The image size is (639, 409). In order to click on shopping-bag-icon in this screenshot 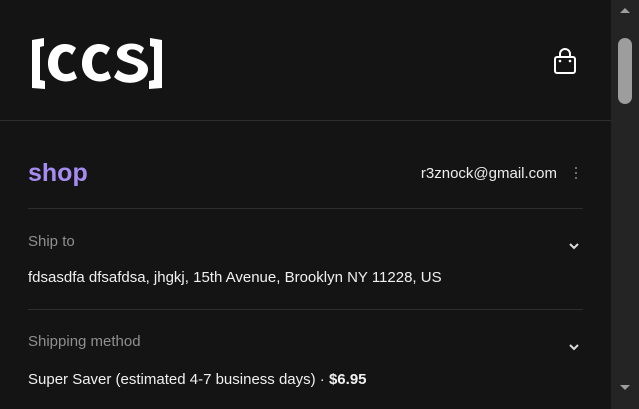, I will do `click(565, 61)`.